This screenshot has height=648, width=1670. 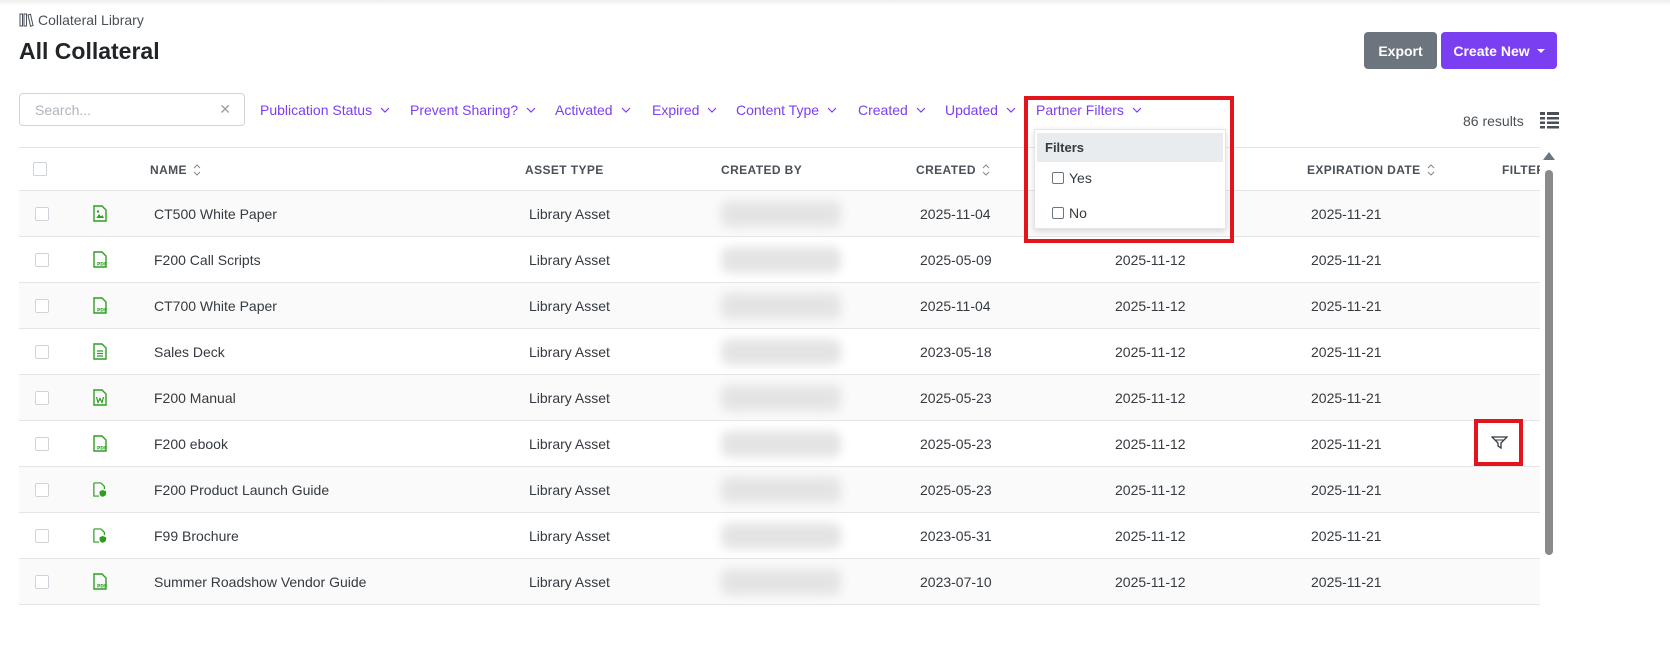 I want to click on created-date: 2025-05-09, so click(x=956, y=260).